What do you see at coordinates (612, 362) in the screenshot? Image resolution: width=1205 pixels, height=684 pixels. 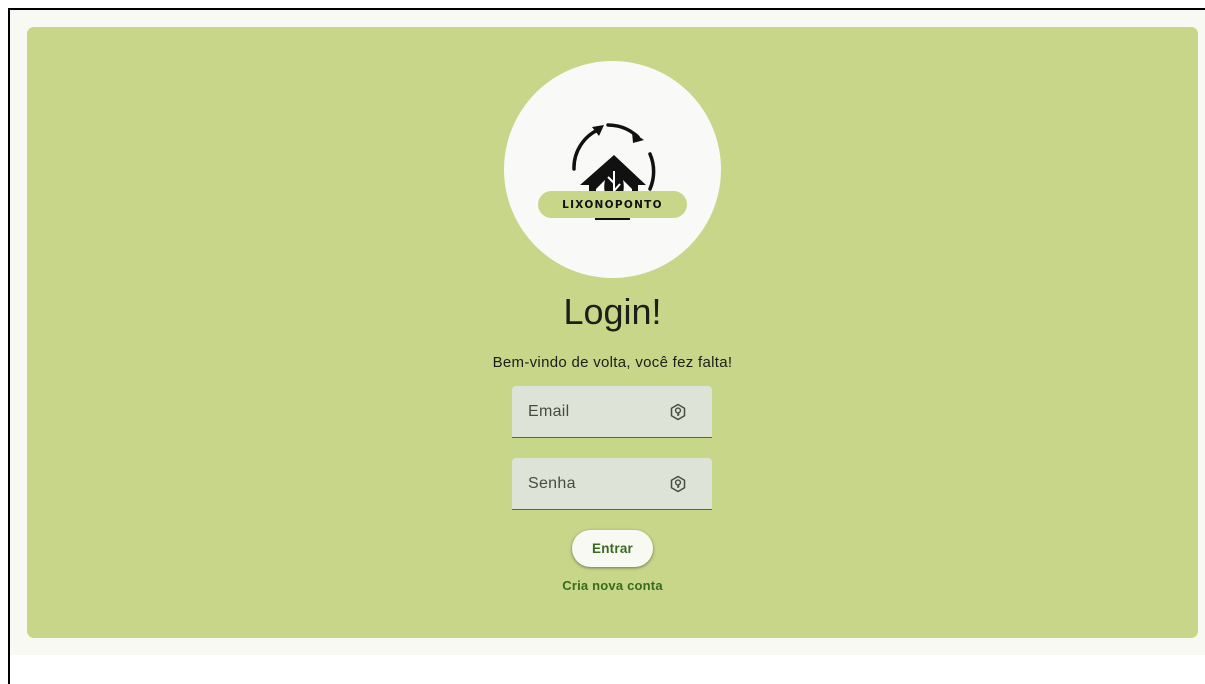 I see `welcome-subtitle: Bem-vindo de volta, você fez falta!` at bounding box center [612, 362].